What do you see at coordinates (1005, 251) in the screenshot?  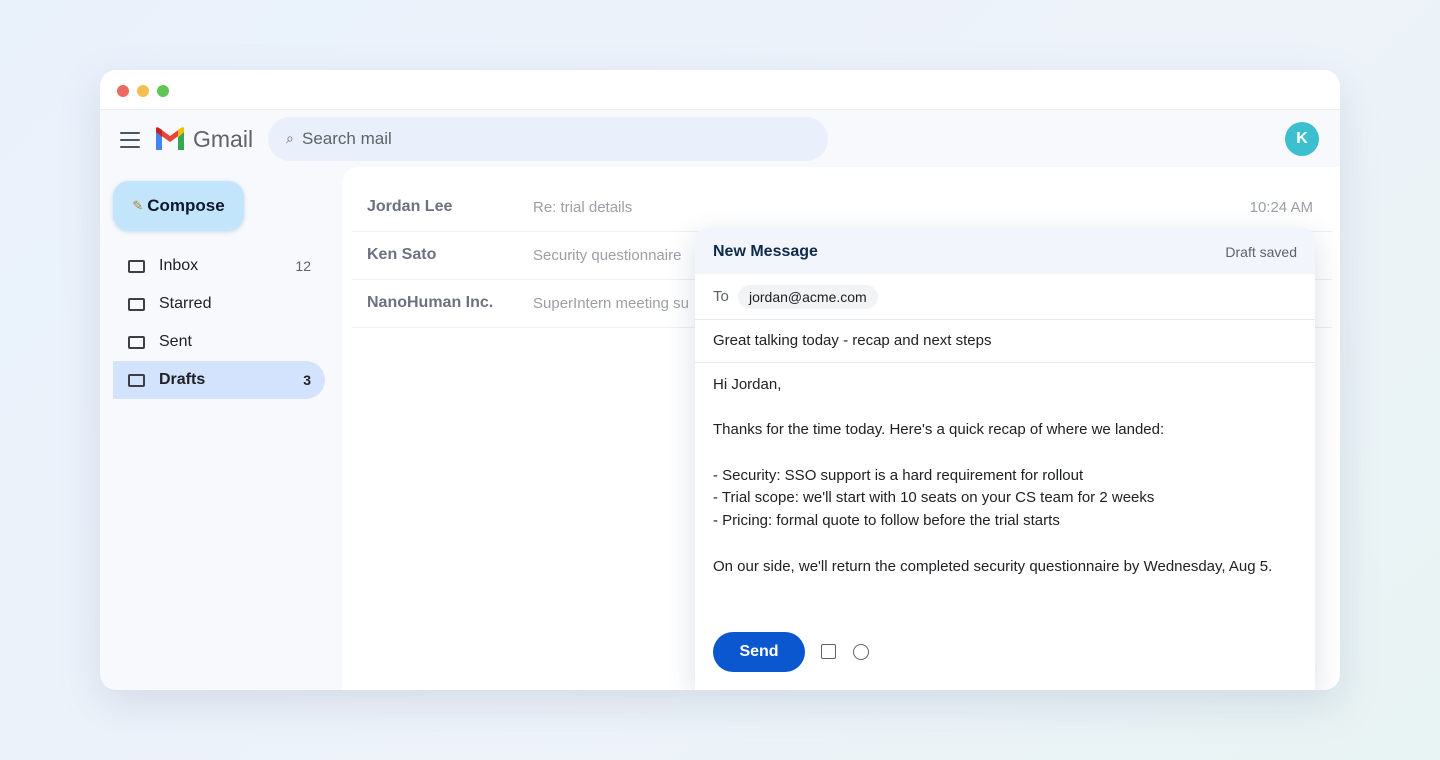 I see `compose-header: New Message Draft saved` at bounding box center [1005, 251].